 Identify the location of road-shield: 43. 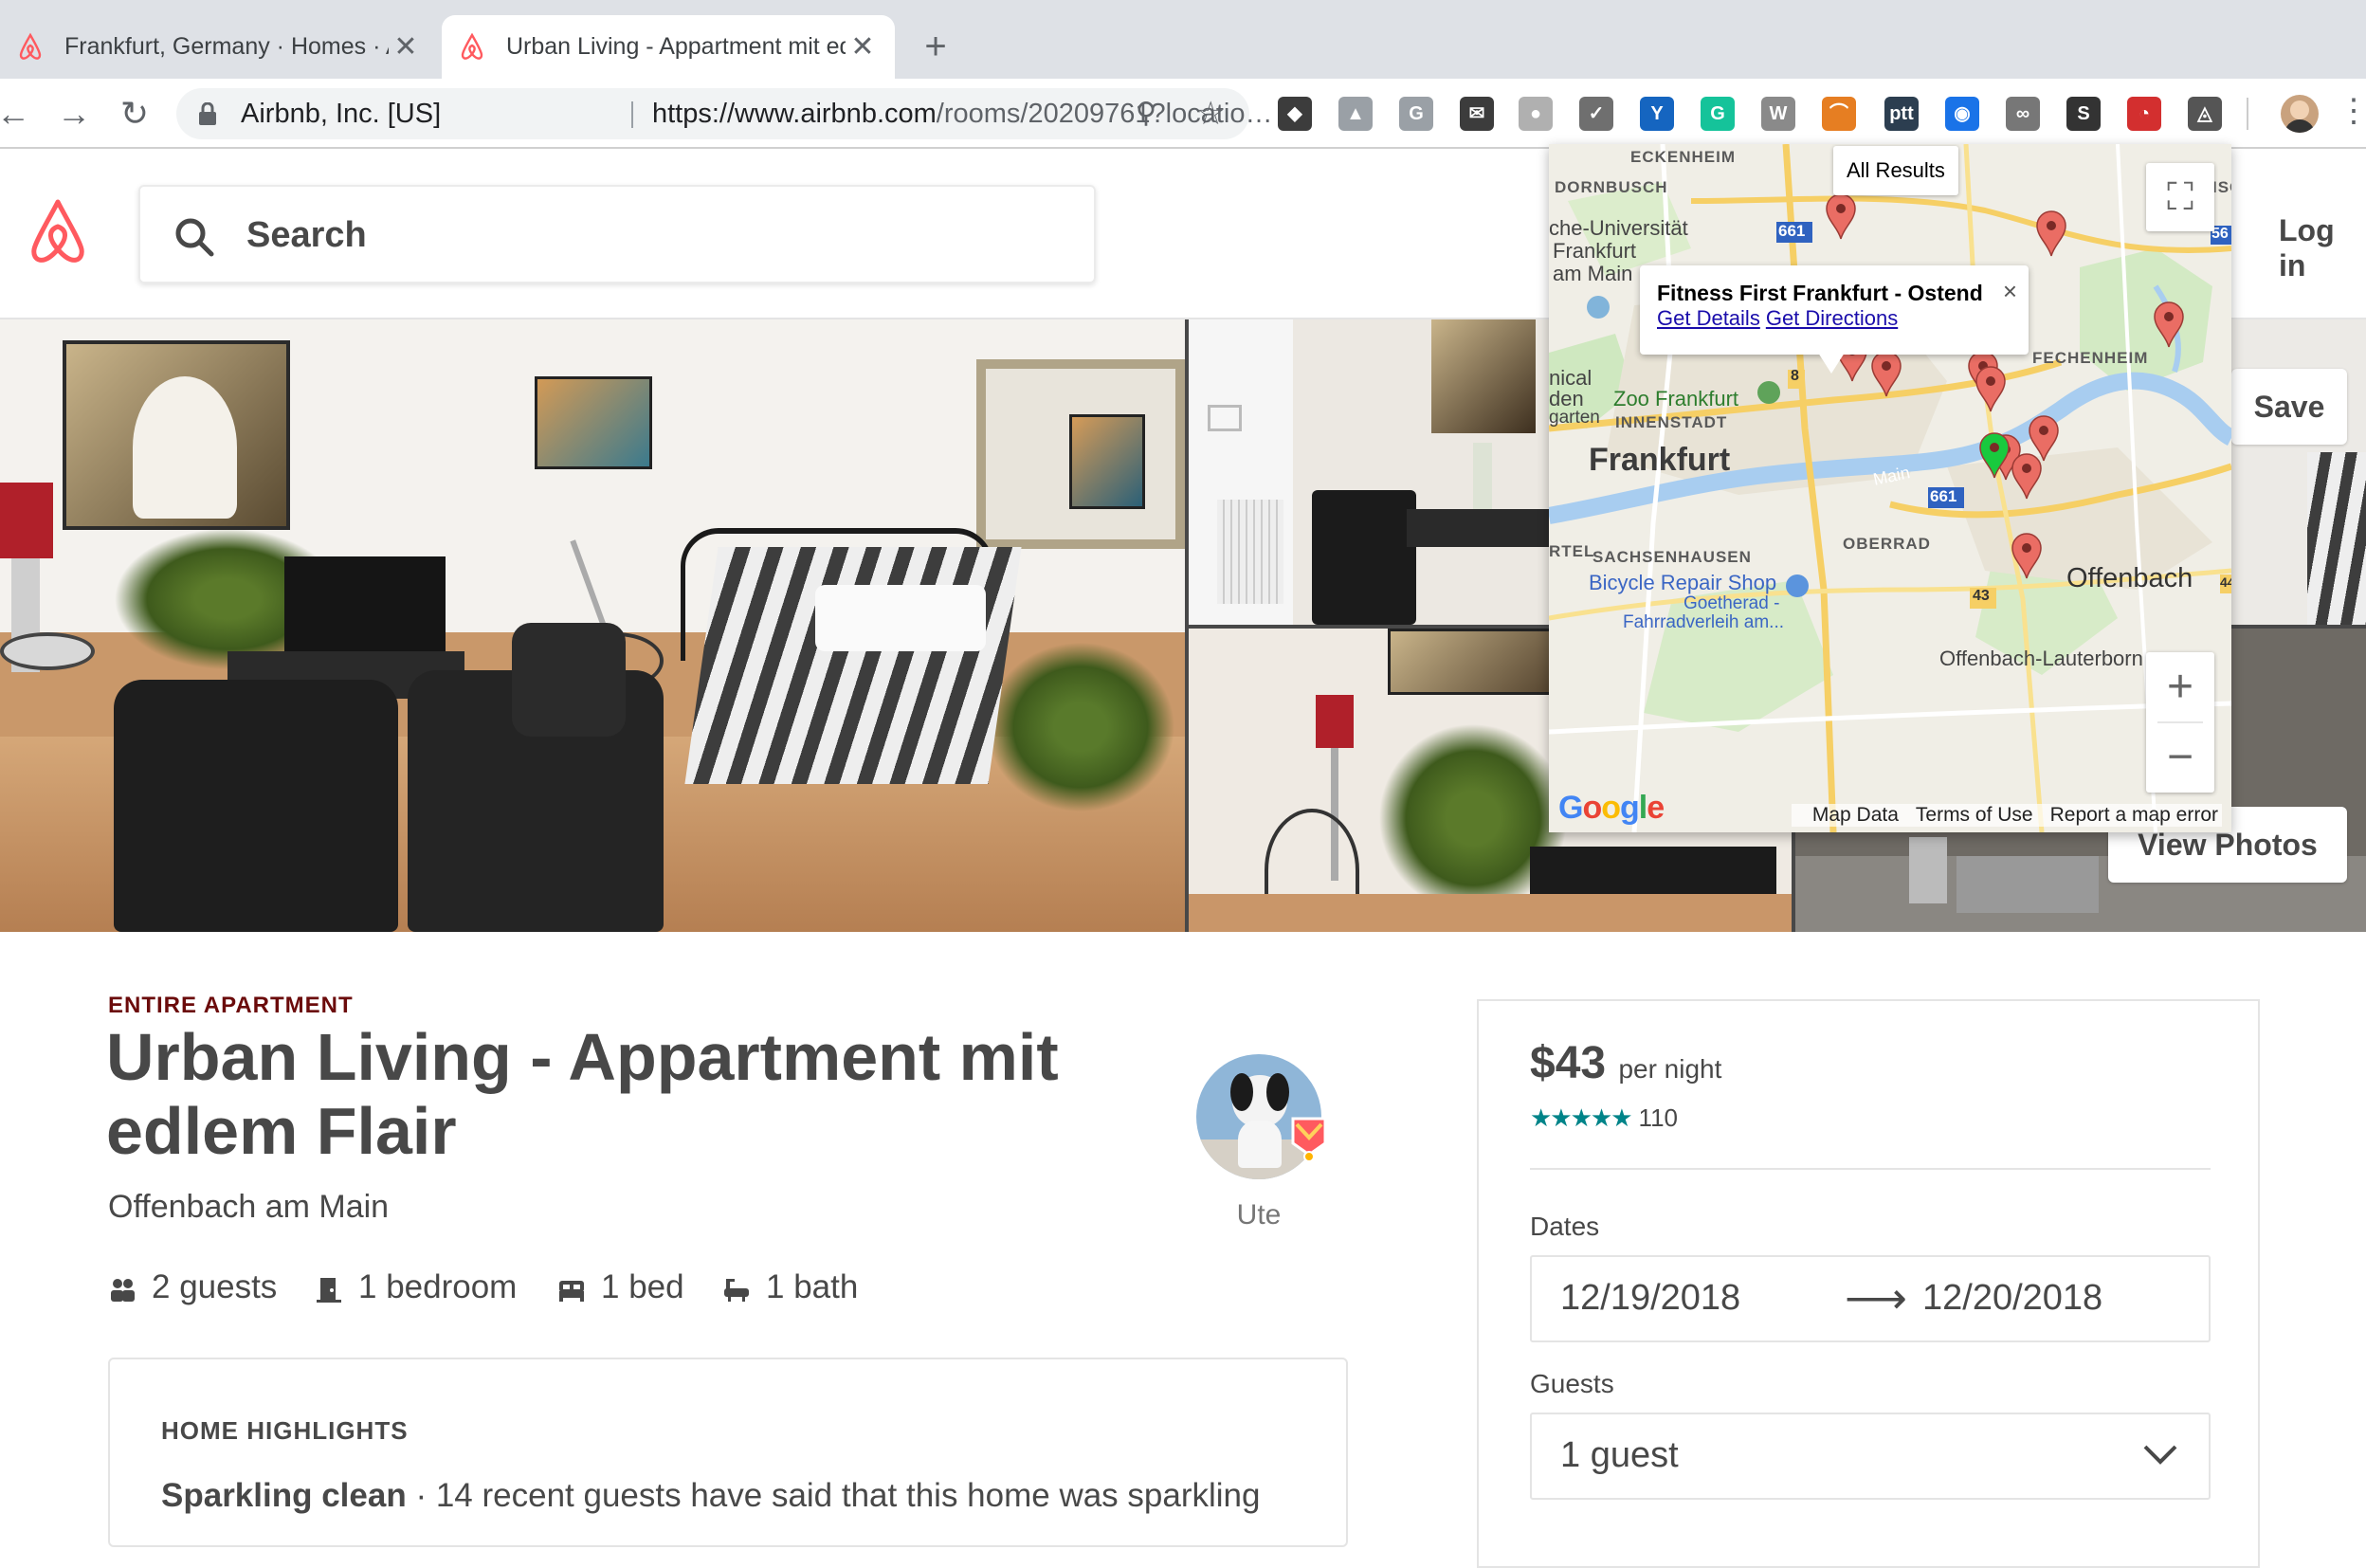
(1981, 596).